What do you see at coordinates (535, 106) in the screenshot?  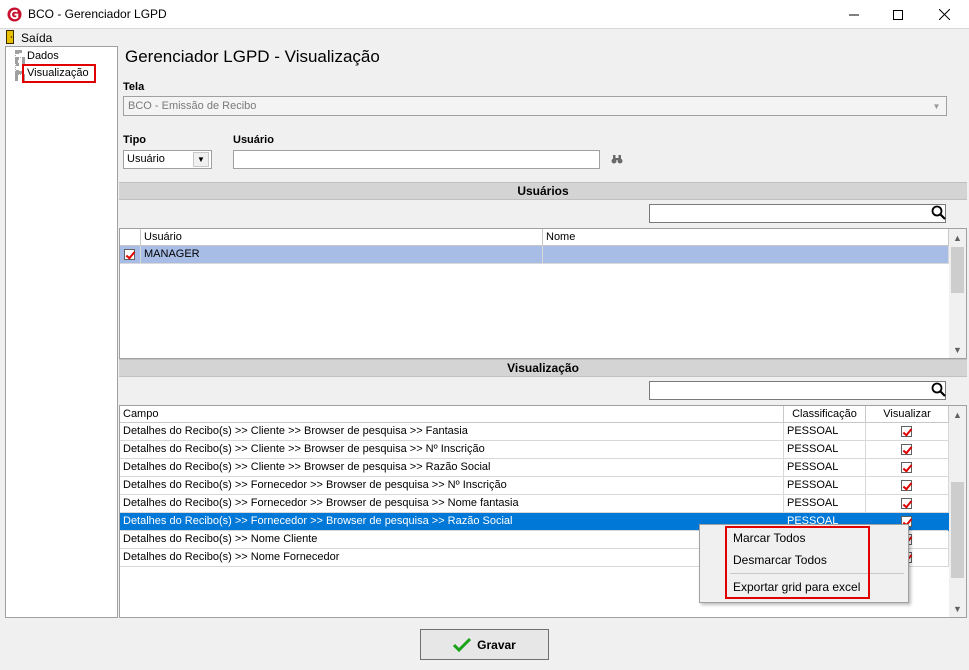 I see `tela-select: BCO - Emissão de Recibo` at bounding box center [535, 106].